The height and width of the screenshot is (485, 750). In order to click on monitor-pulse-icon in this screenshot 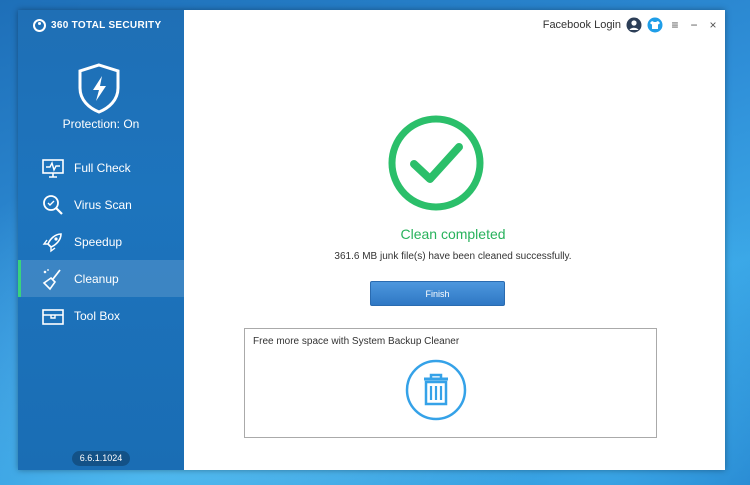, I will do `click(53, 168)`.